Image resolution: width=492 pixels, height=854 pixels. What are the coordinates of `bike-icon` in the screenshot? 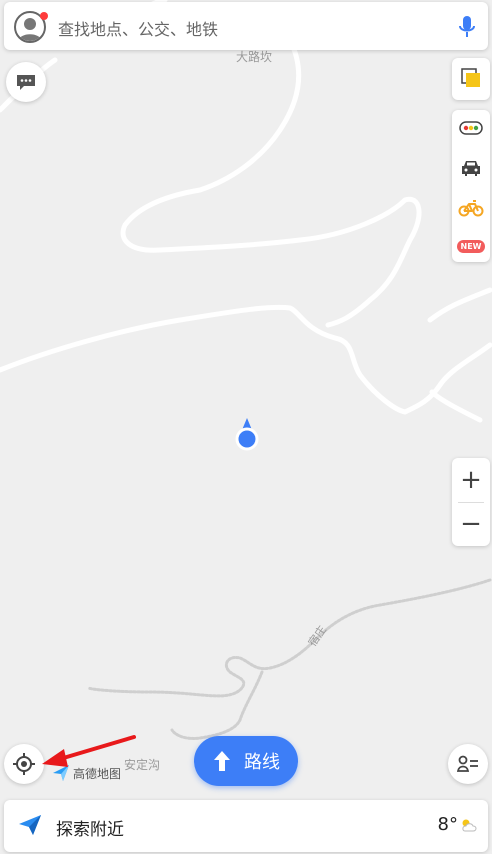 It's located at (471, 208).